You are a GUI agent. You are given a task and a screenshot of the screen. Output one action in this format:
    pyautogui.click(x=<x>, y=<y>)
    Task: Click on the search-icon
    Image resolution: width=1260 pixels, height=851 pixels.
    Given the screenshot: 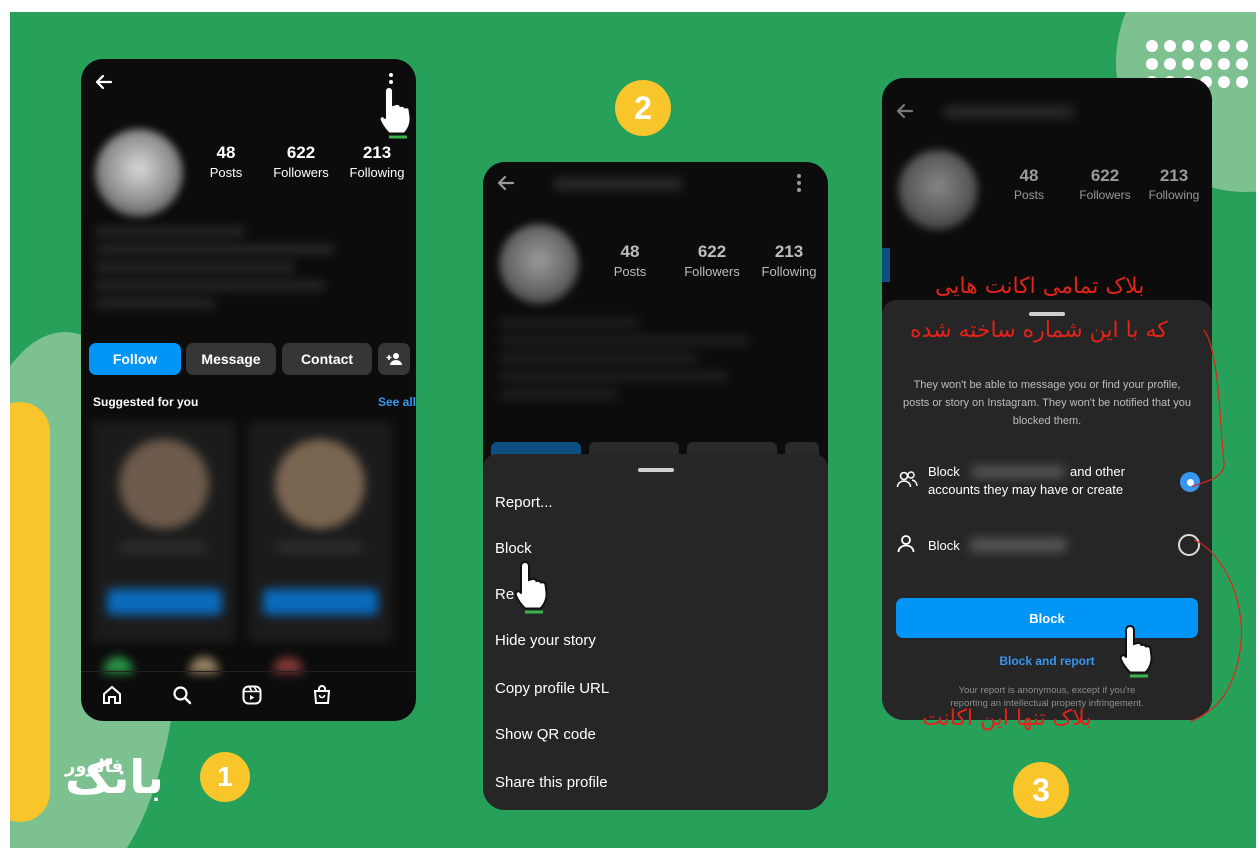 What is the action you would take?
    pyautogui.click(x=182, y=697)
    